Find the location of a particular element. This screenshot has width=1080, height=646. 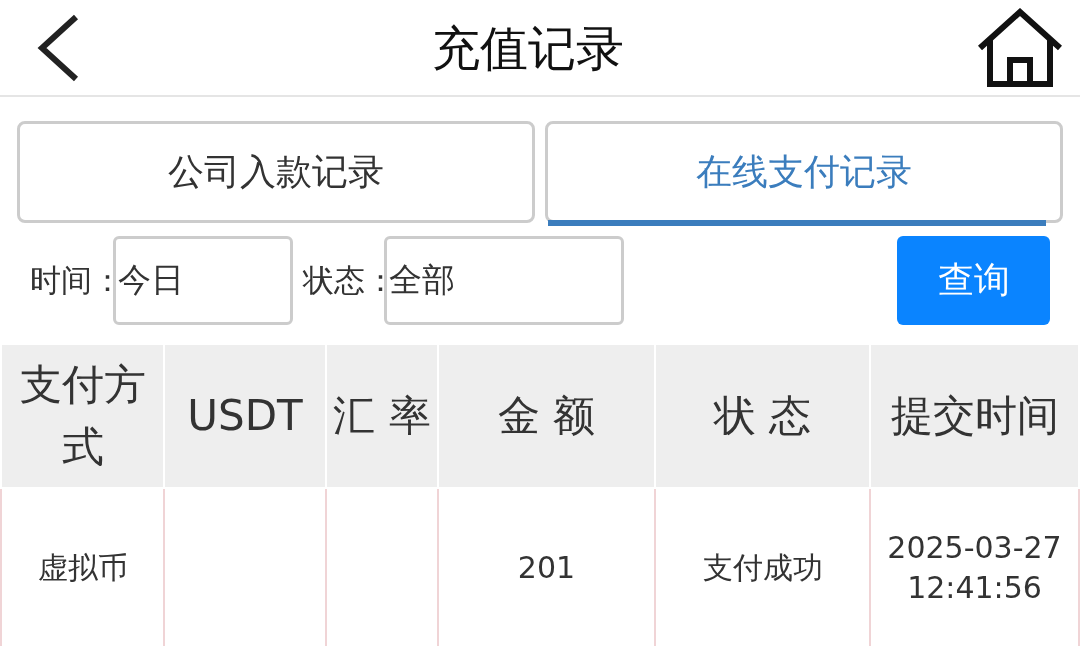

column-header: 支付方式 is located at coordinates (82, 416).